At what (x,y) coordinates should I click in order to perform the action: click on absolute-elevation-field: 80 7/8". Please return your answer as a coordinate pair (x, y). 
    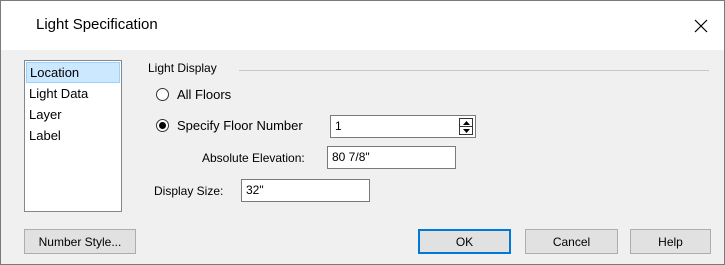
    Looking at the image, I should click on (391, 157).